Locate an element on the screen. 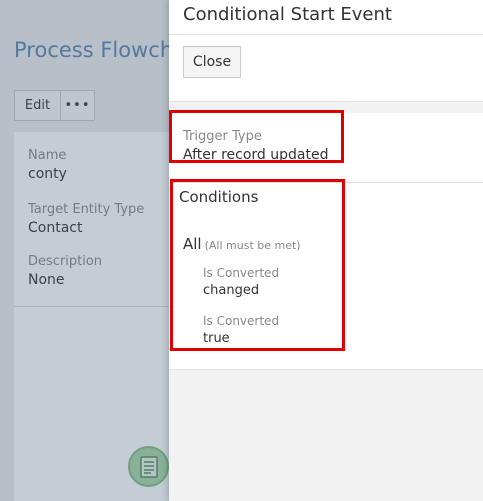 The width and height of the screenshot is (483, 501). panel-header: Conditional Start Event is located at coordinates (326, 17).